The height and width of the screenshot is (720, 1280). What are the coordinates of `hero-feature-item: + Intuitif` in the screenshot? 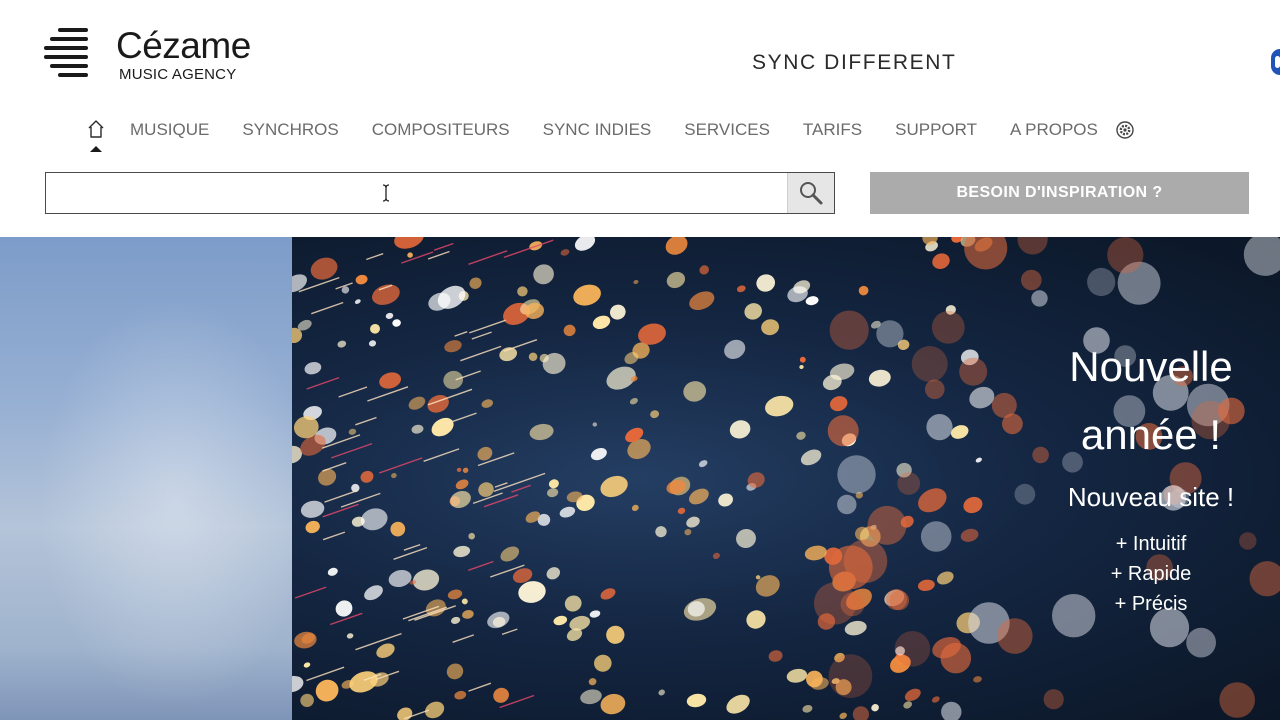 It's located at (1151, 544).